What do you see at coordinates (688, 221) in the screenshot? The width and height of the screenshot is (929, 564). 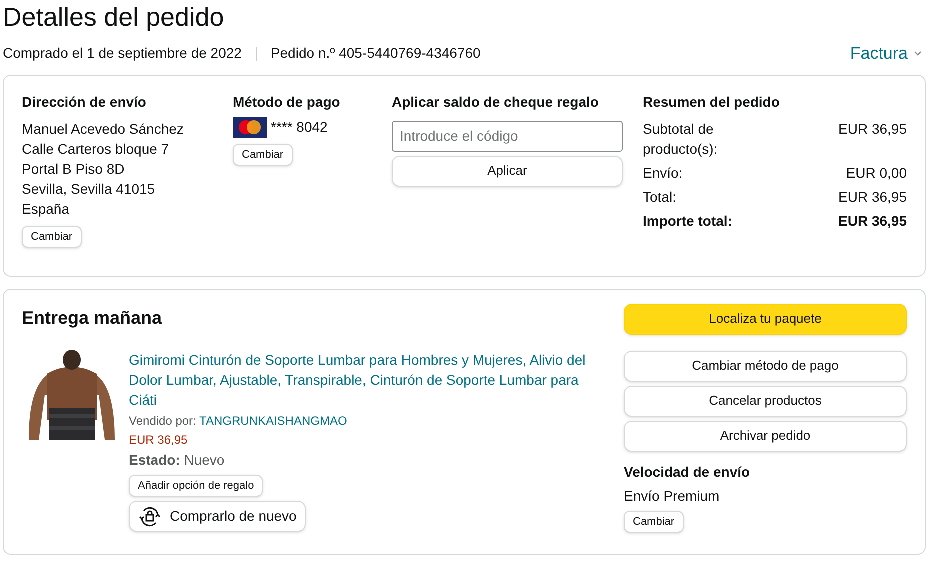 I see `summary-label: Importe total:` at bounding box center [688, 221].